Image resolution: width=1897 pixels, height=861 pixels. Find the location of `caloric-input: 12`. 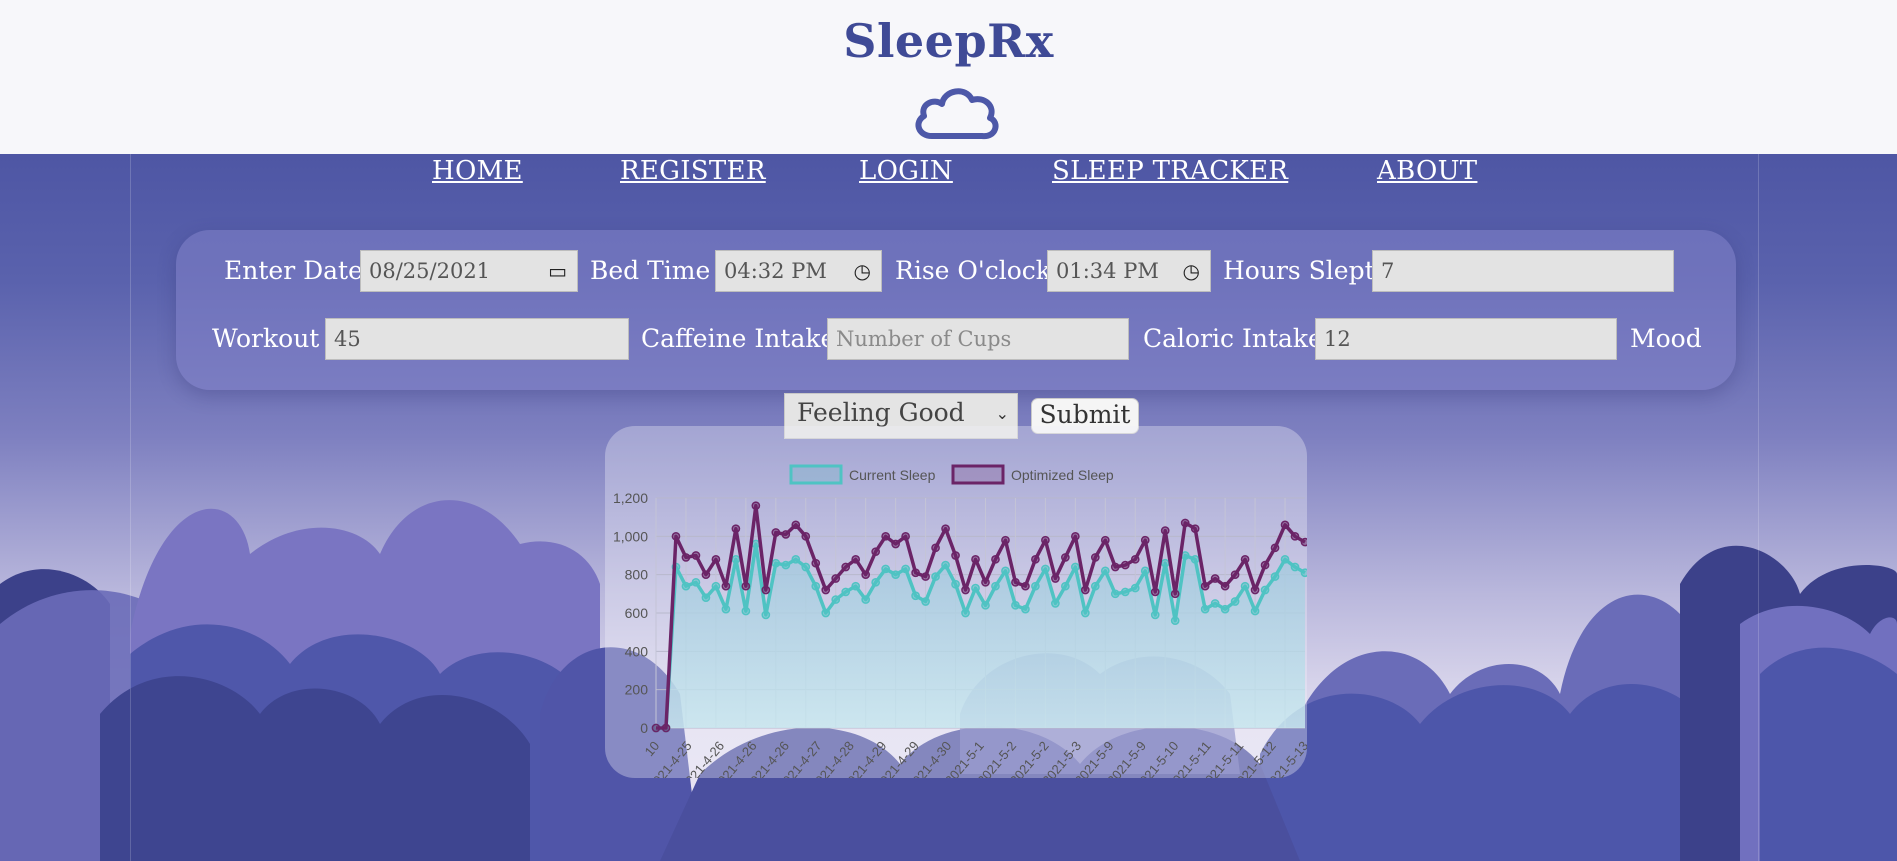

caloric-input: 12 is located at coordinates (1466, 339).